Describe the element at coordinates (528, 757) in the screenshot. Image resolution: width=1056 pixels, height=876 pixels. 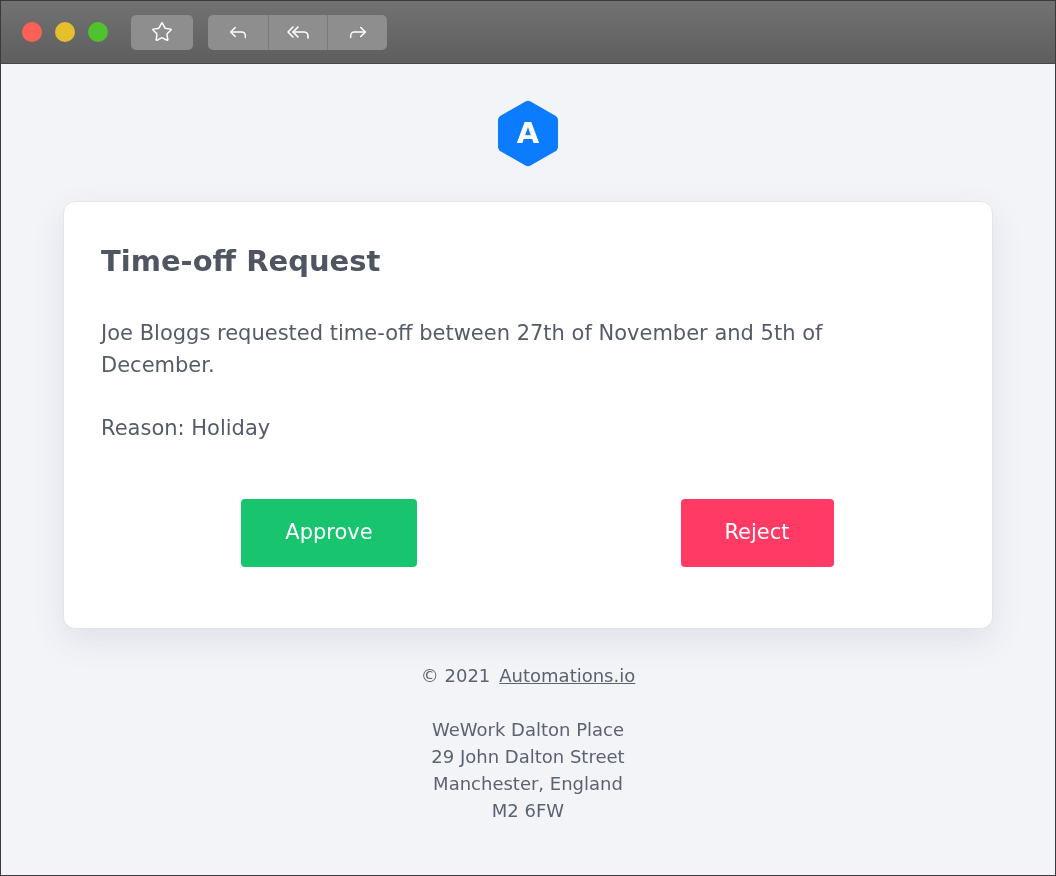
I see `address-line: 29 John Dalton Street` at that location.